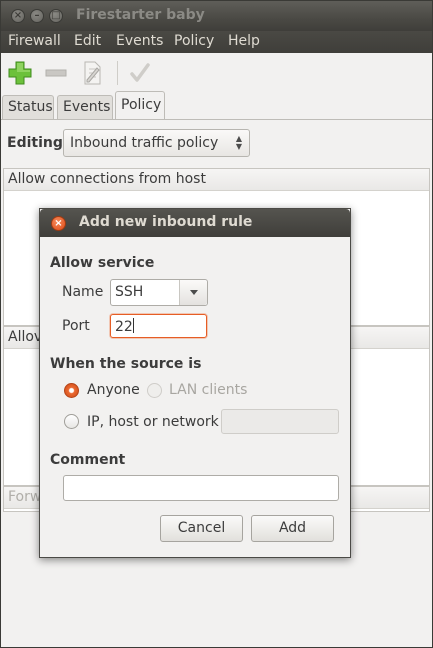  Describe the element at coordinates (76, 326) in the screenshot. I see `port-label: Port` at that location.